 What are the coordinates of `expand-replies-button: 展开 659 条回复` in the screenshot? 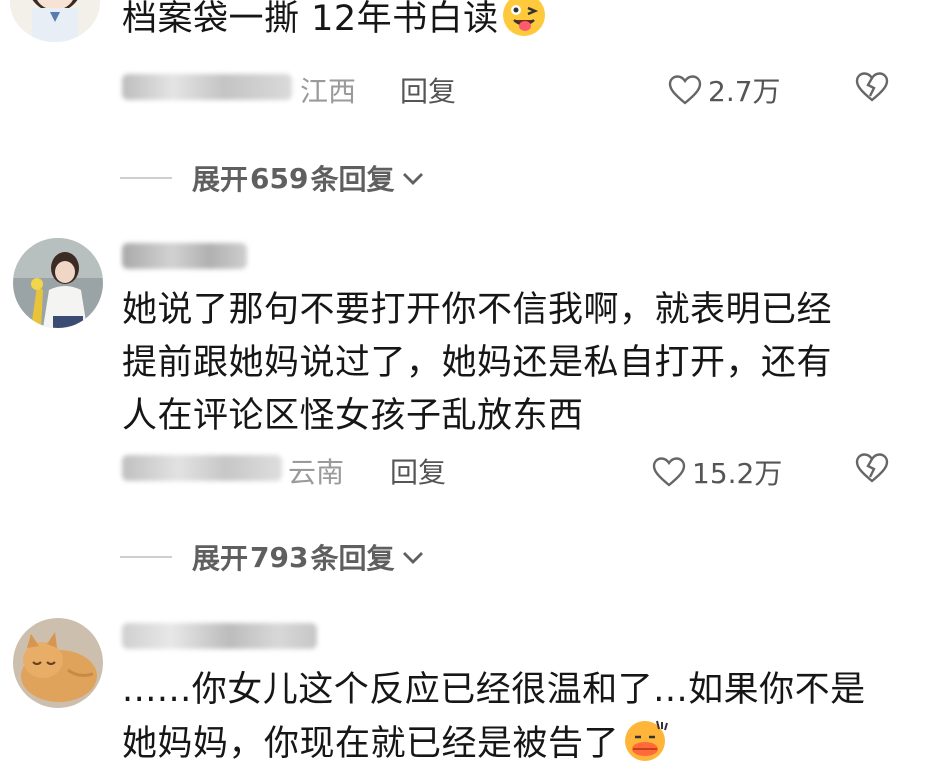 It's located at (273, 178).